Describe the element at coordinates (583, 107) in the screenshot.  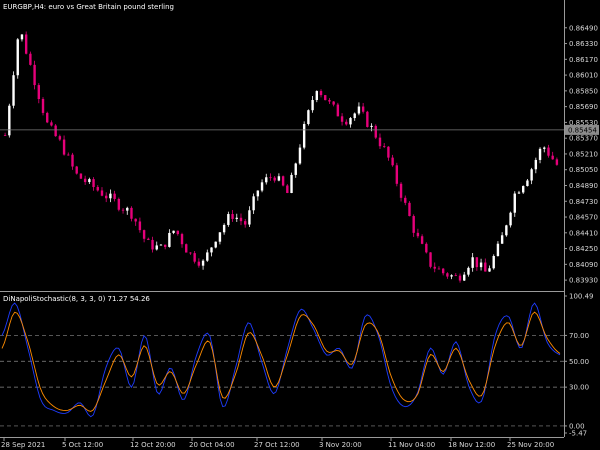
I see `price-label: 0.85690` at that location.